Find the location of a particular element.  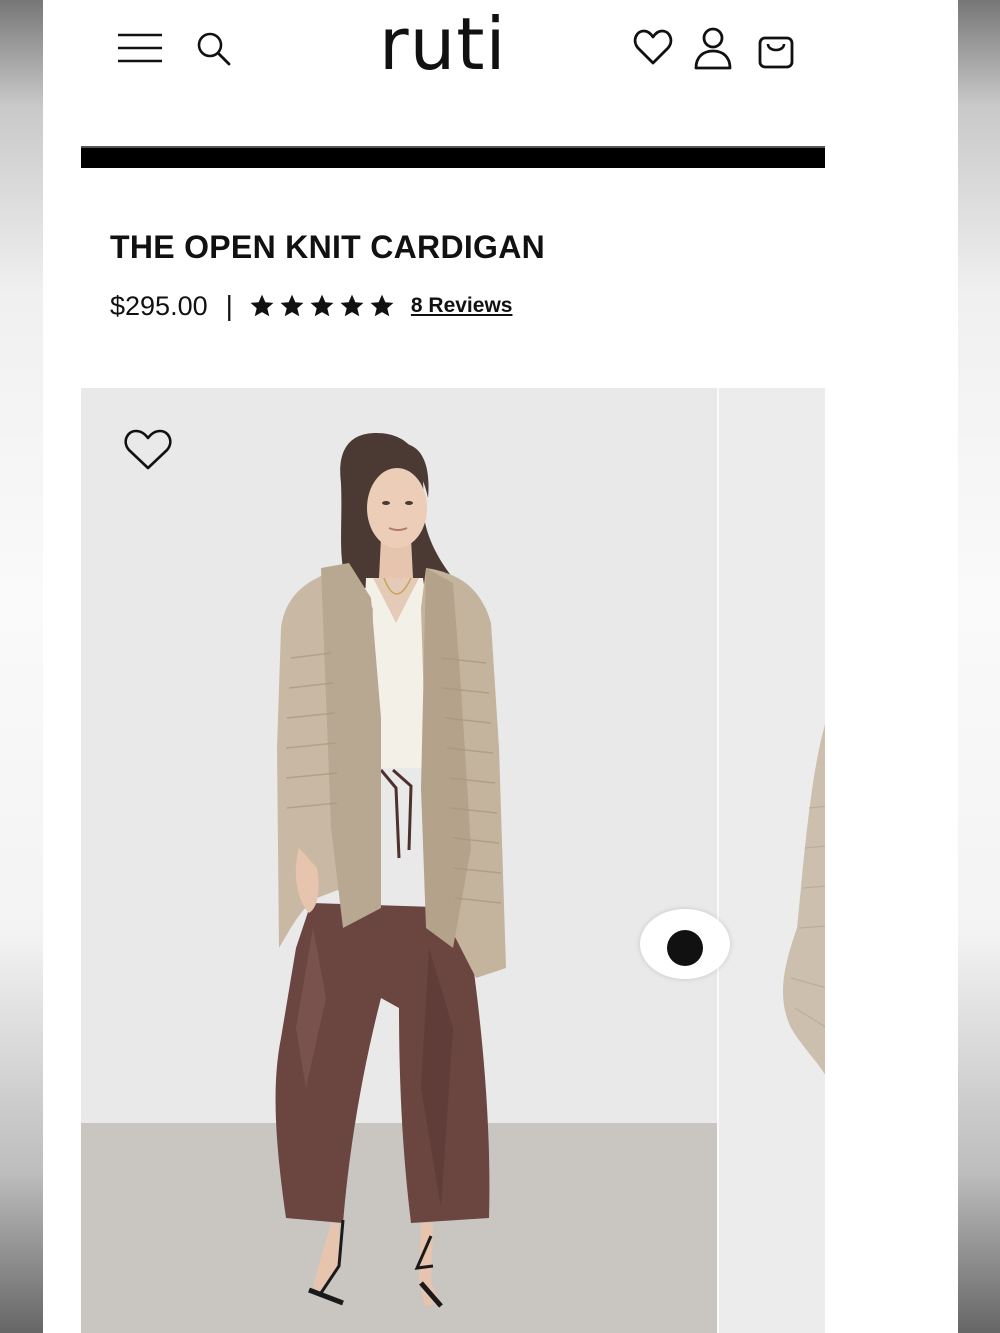

star-rating is located at coordinates (322, 306).